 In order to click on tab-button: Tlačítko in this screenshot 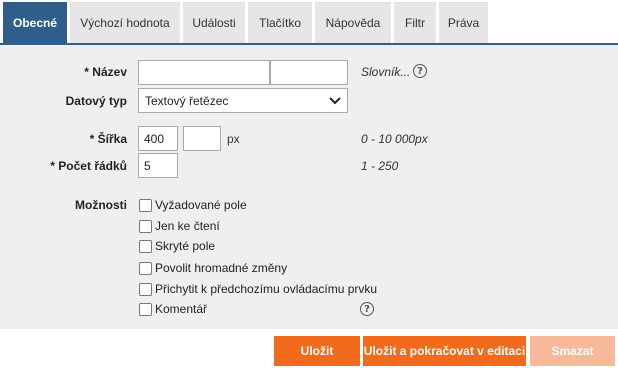, I will do `click(280, 22)`.